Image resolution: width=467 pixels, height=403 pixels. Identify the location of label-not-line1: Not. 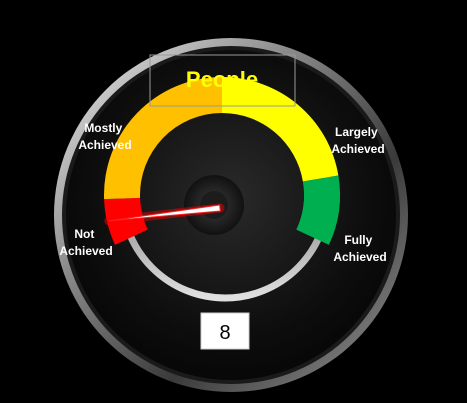
(84, 234).